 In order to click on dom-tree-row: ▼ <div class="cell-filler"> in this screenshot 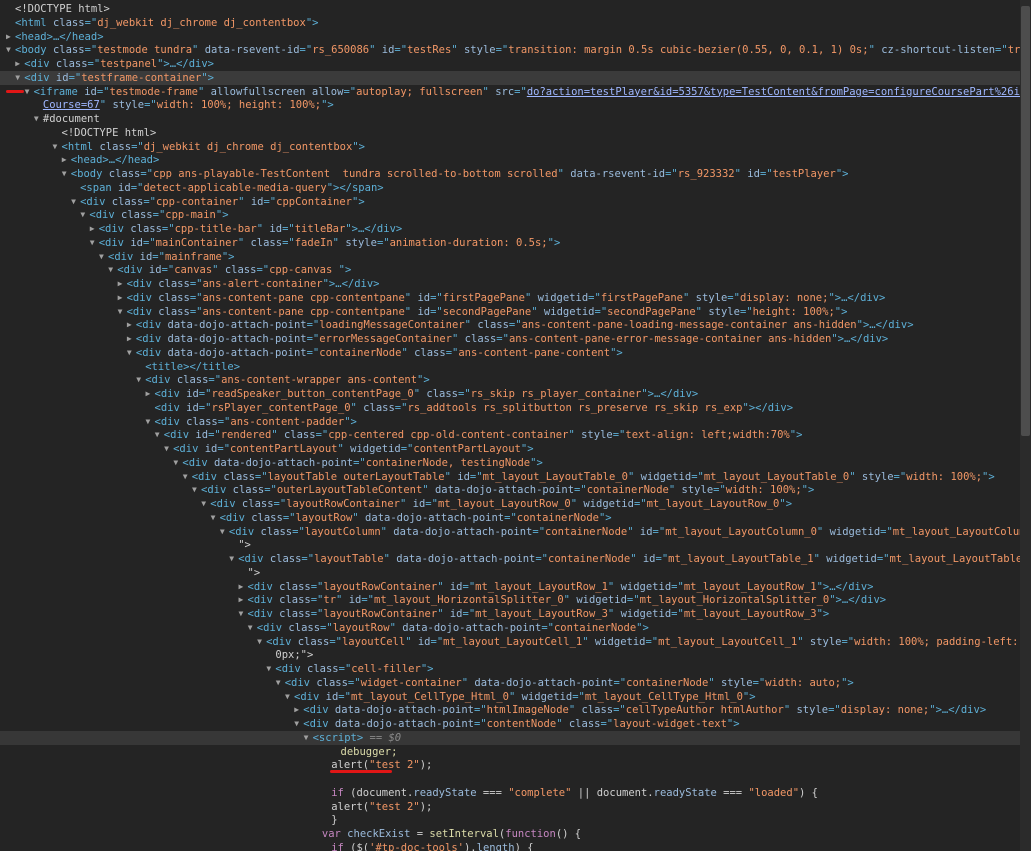, I will do `click(510, 669)`.